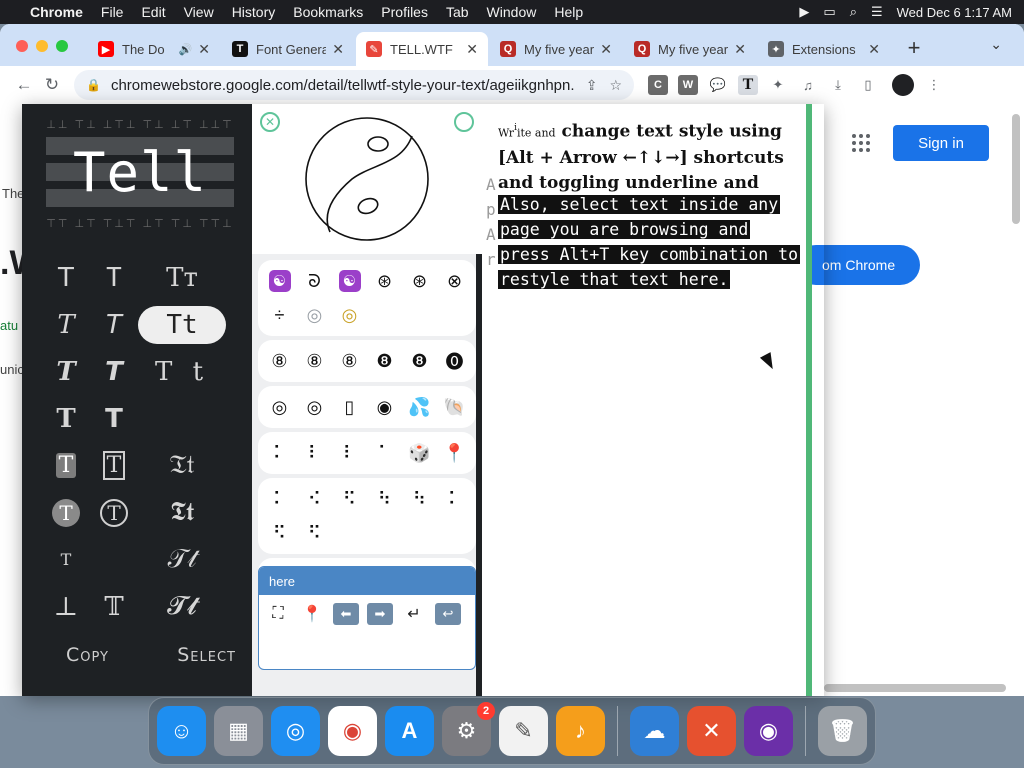 This screenshot has height=768, width=1024. I want to click on extension-wtf-icon: W, so click(688, 85).